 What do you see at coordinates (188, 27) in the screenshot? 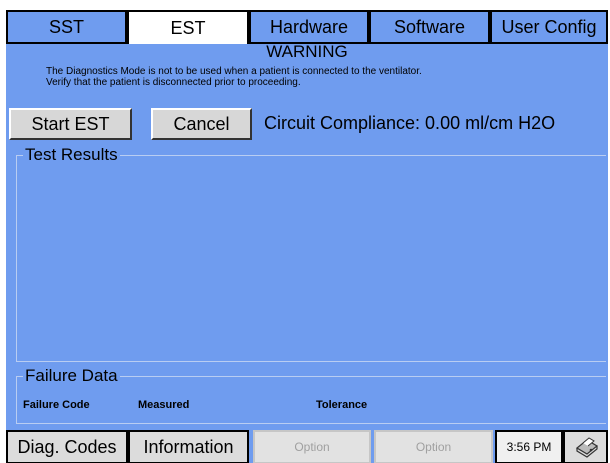
I see `tab-est: EST` at bounding box center [188, 27].